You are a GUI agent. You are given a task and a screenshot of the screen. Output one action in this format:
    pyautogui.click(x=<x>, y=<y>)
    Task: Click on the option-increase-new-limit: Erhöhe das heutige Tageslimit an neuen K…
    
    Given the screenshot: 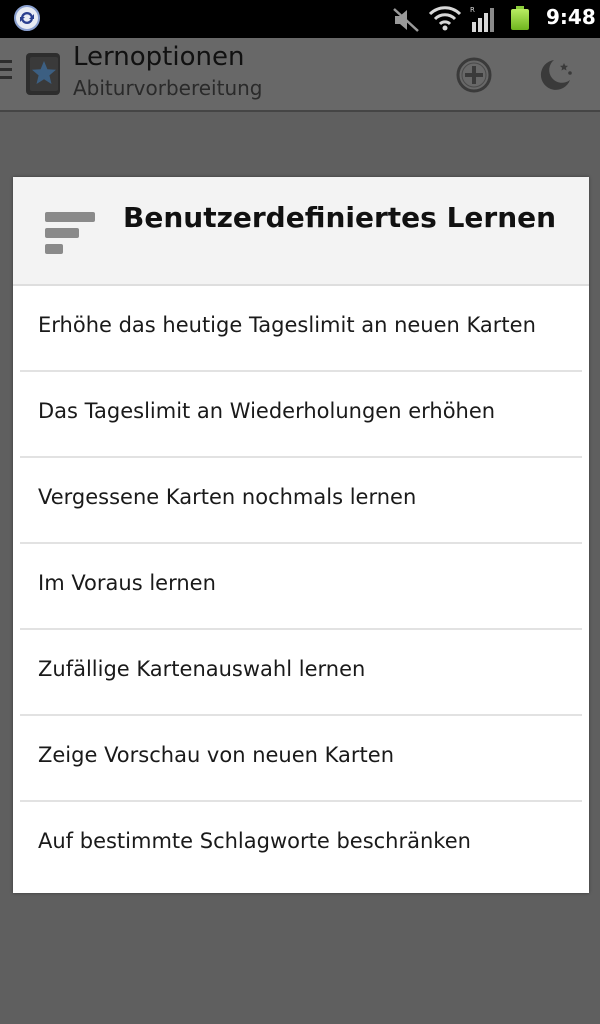 What is the action you would take?
    pyautogui.click(x=301, y=329)
    